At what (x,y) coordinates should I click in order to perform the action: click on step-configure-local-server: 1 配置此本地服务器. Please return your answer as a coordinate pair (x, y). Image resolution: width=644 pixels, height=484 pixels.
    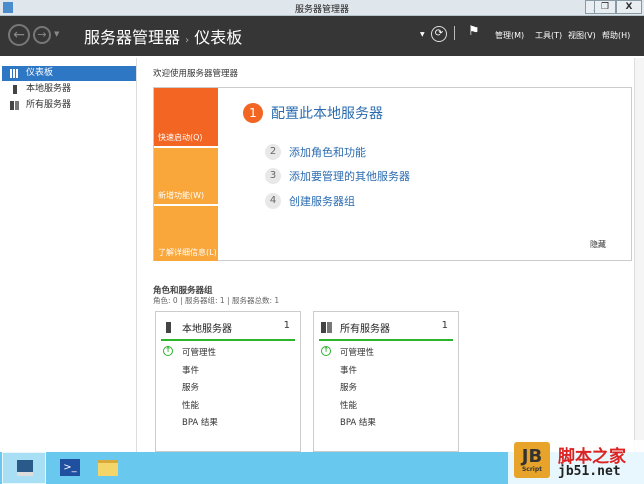
    Looking at the image, I should click on (313, 113).